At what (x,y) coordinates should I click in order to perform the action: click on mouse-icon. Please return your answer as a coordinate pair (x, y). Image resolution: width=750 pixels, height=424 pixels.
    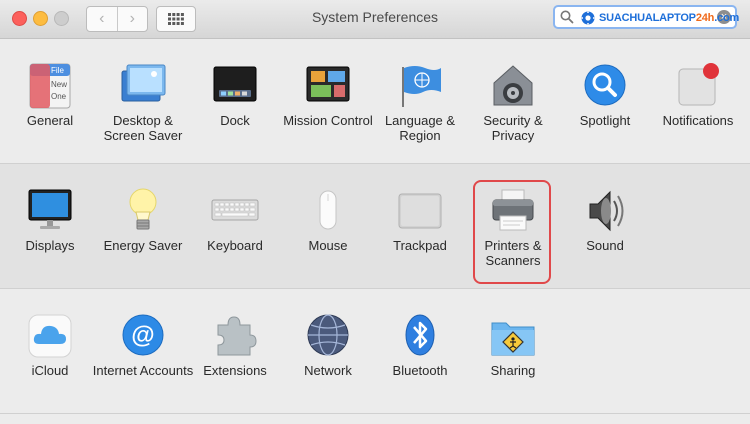
    Looking at the image, I should click on (328, 210).